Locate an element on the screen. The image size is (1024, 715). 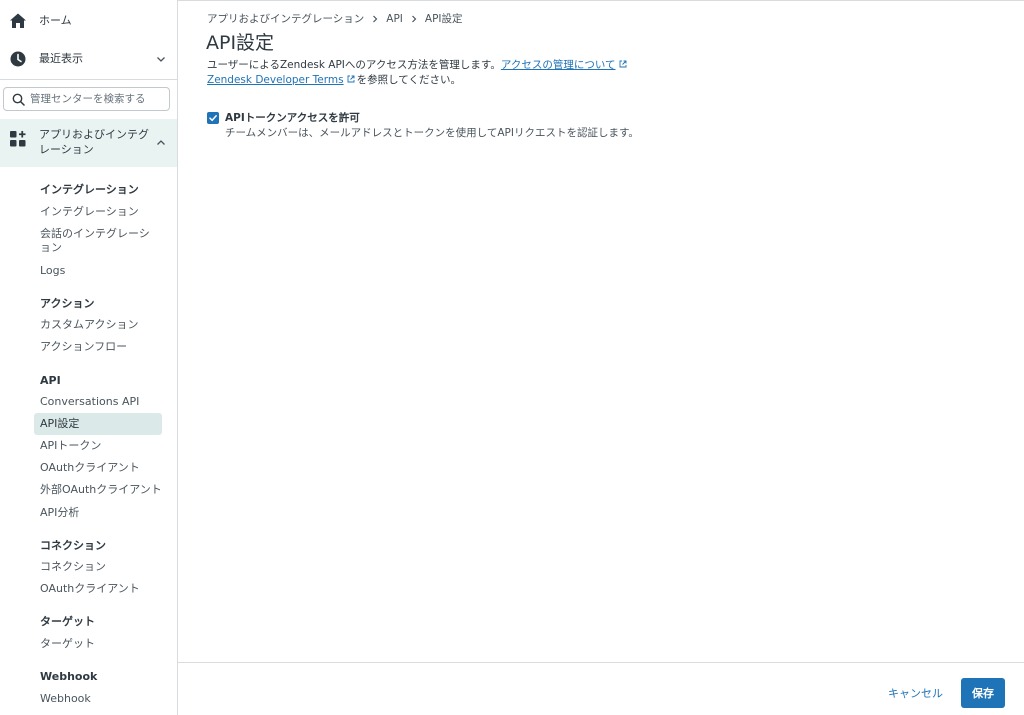
header-border is located at coordinates (601, 1).